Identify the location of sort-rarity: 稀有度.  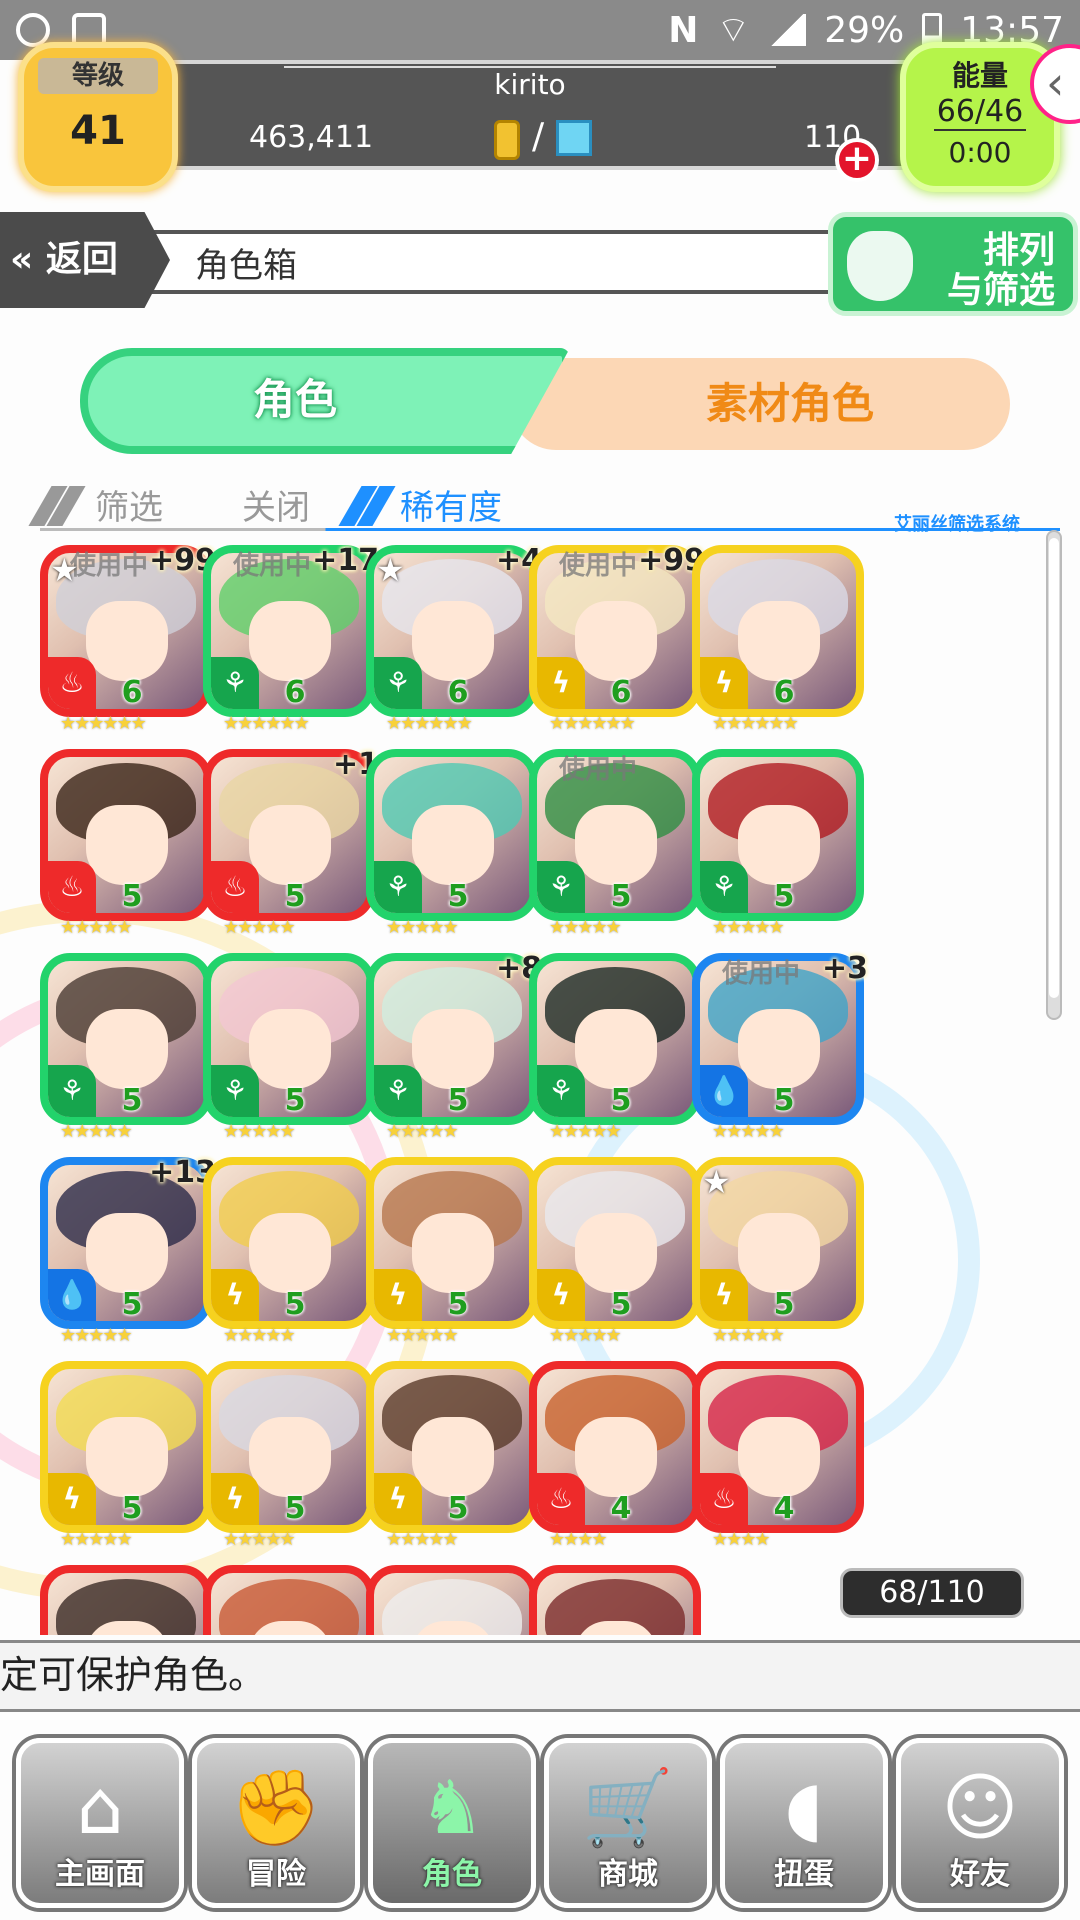
(451, 504).